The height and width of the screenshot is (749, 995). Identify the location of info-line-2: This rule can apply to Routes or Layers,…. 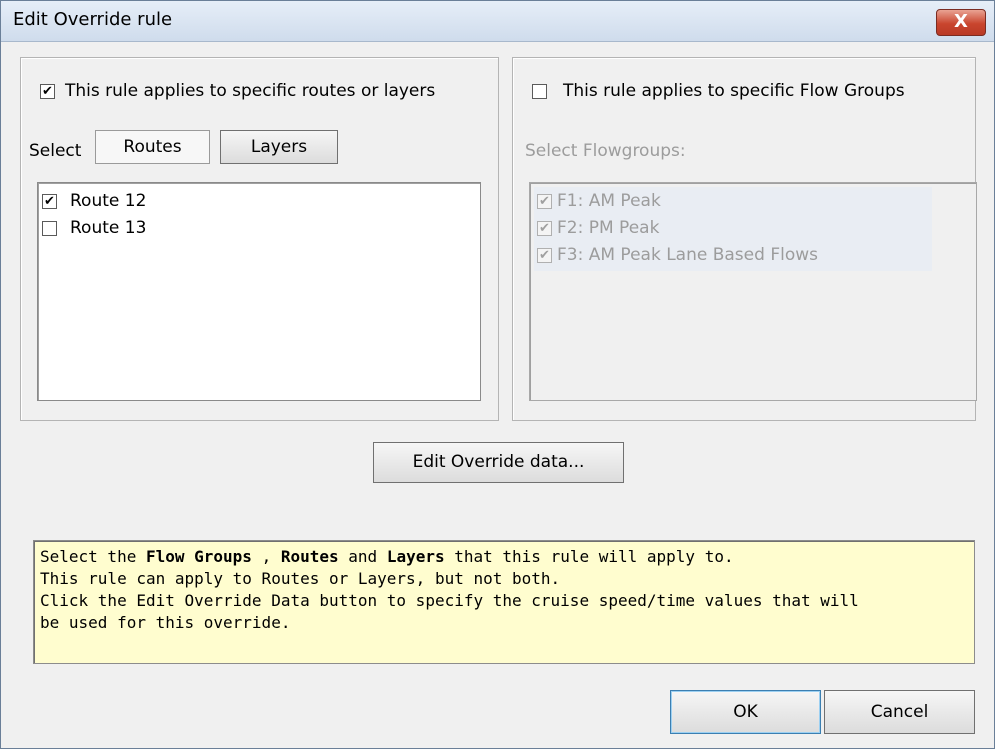
(300, 578).